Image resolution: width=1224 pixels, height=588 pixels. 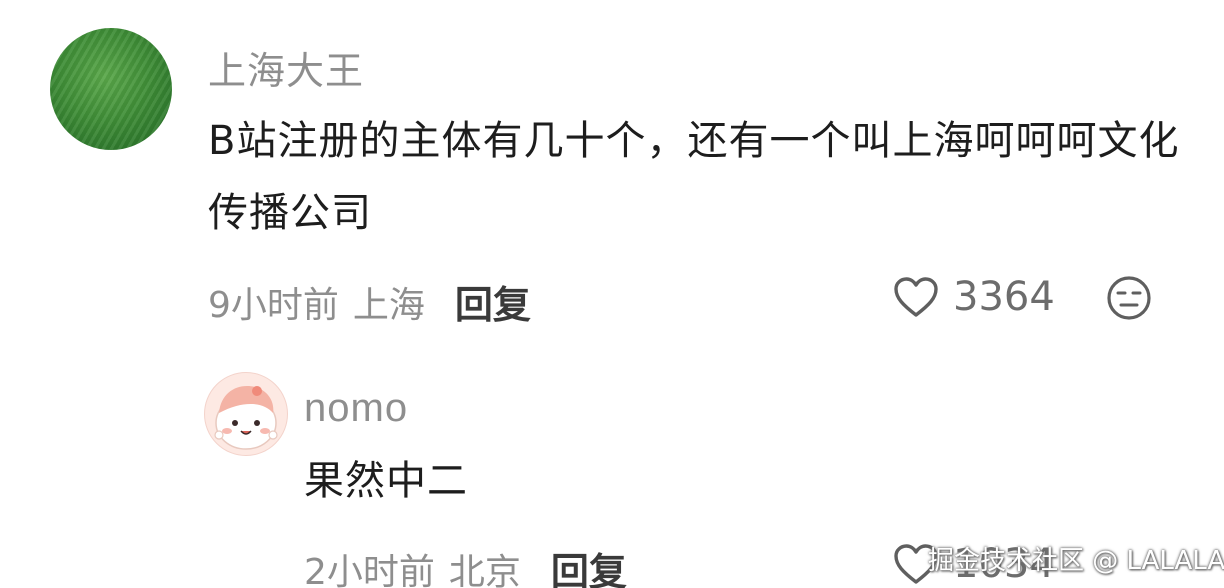 I want to click on reply-username: nomo, so click(x=356, y=408).